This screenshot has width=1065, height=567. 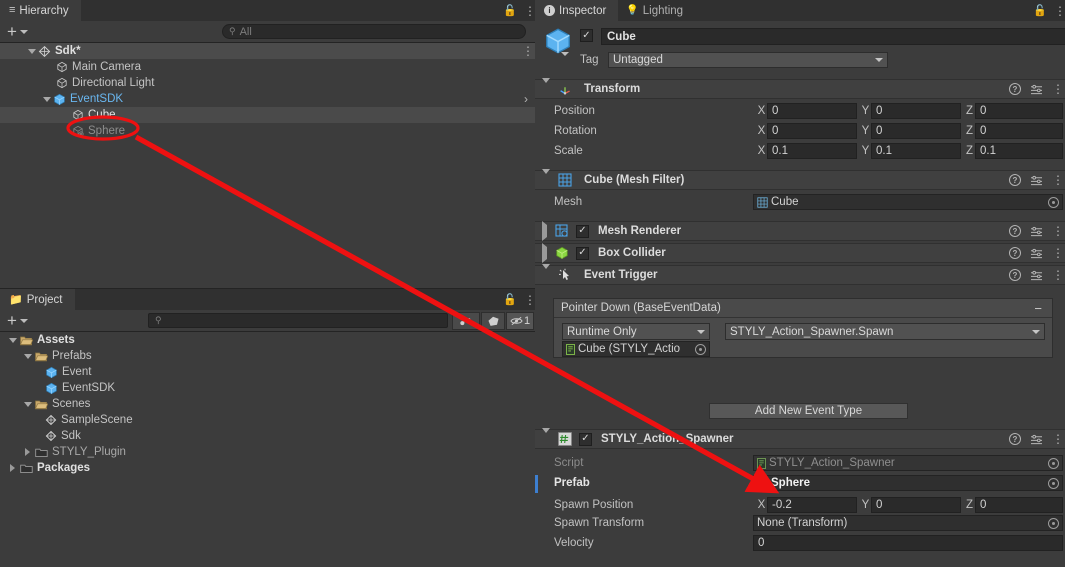 What do you see at coordinates (17, 31) in the screenshot?
I see `create-object-button: +` at bounding box center [17, 31].